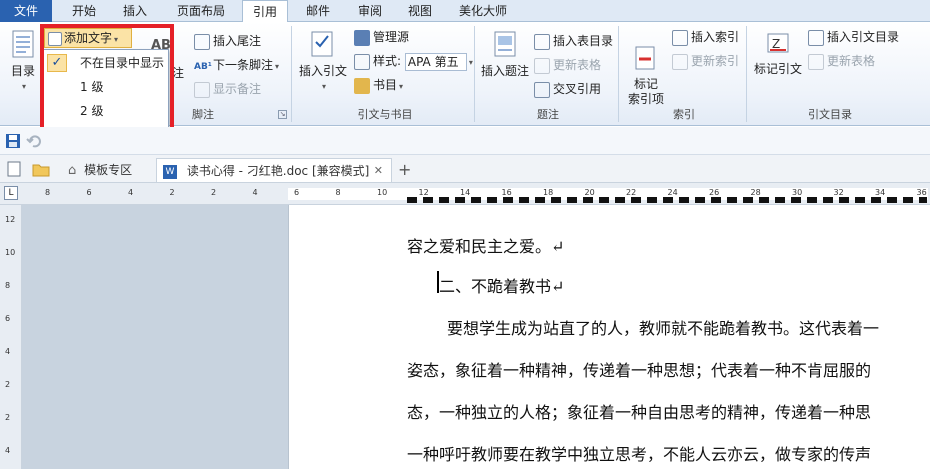 Image resolution: width=930 pixels, height=469 pixels. Describe the element at coordinates (203, 66) in the screenshot. I see `next-footnote-icon: AB¹` at that location.